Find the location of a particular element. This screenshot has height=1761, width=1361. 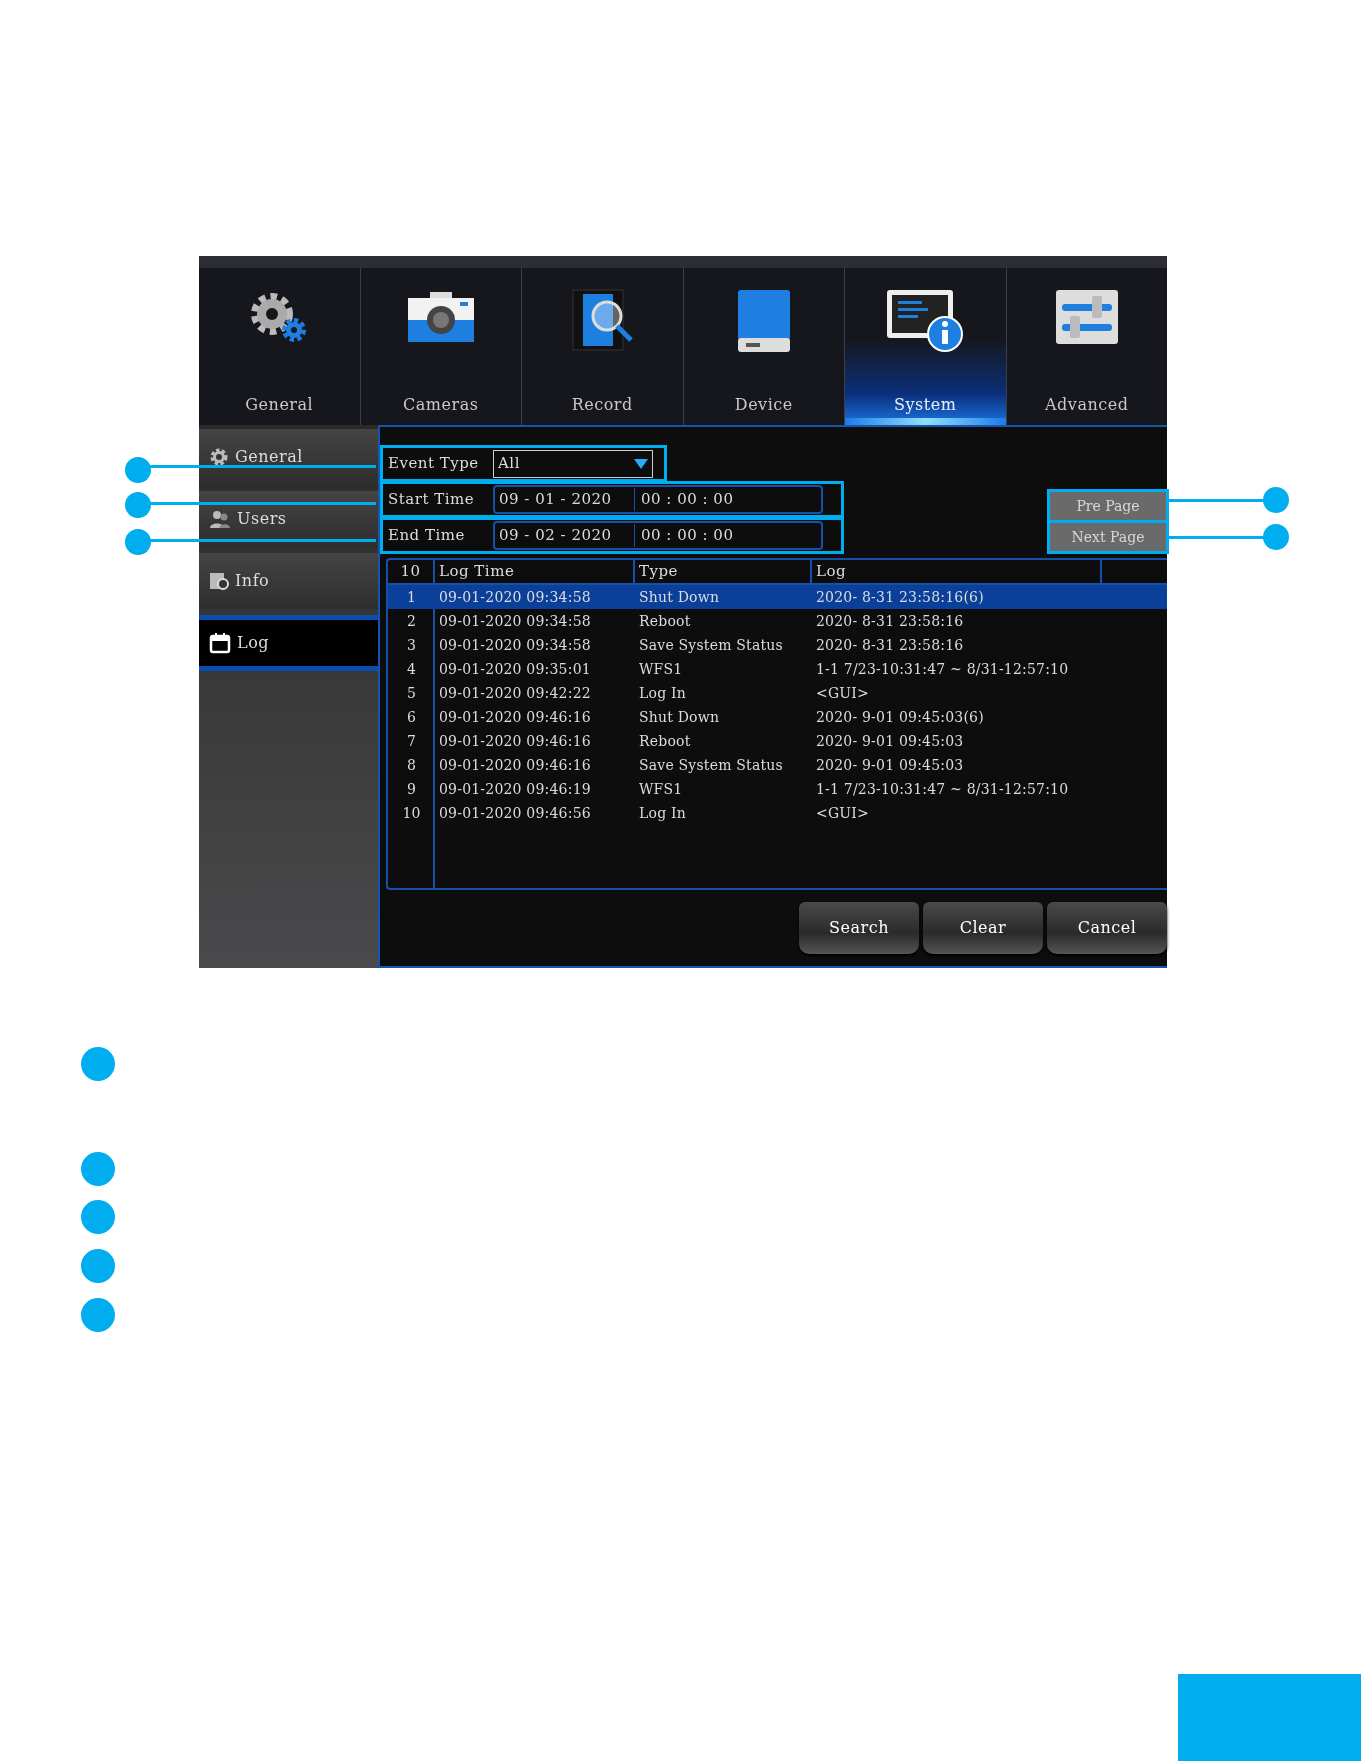

table-row: 6 09-01-2020 09:46:16 Shut Down 2020- 9-01 09:45:03(6) is located at coordinates (777, 717).